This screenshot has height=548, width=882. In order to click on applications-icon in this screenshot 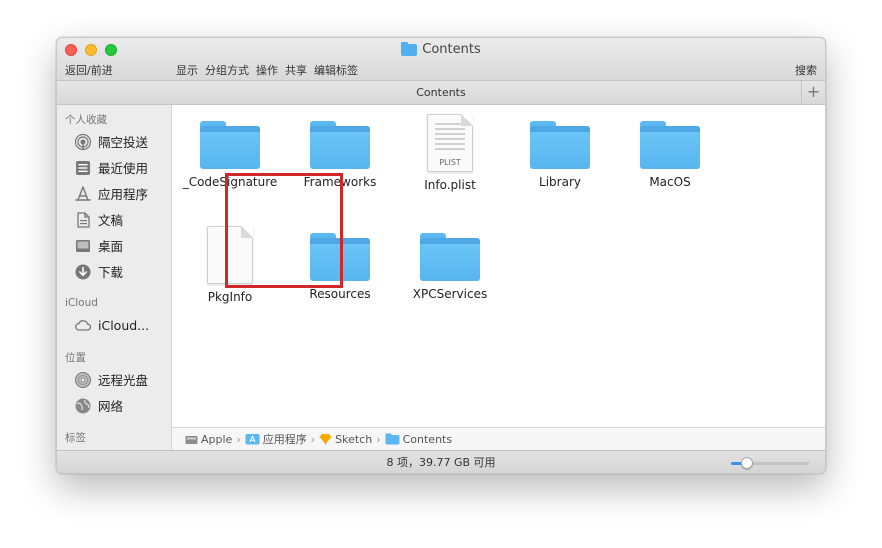, I will do `click(83, 194)`.